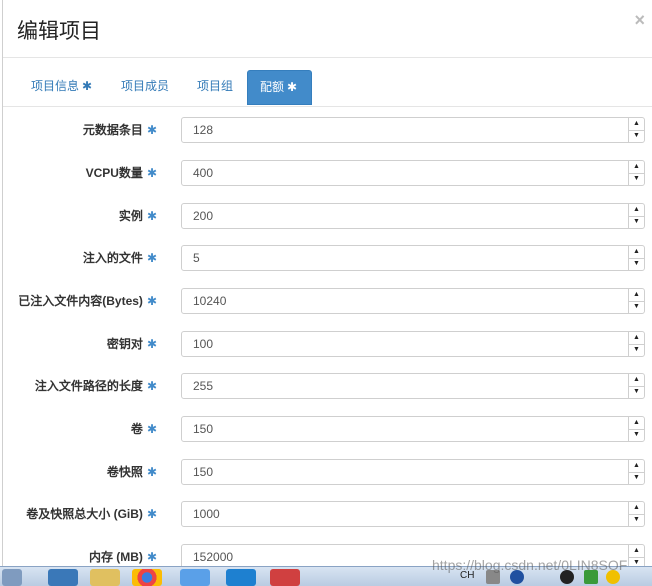  I want to click on watermark: https://blog.csdn.net/0LIN8SOF, so click(530, 565).